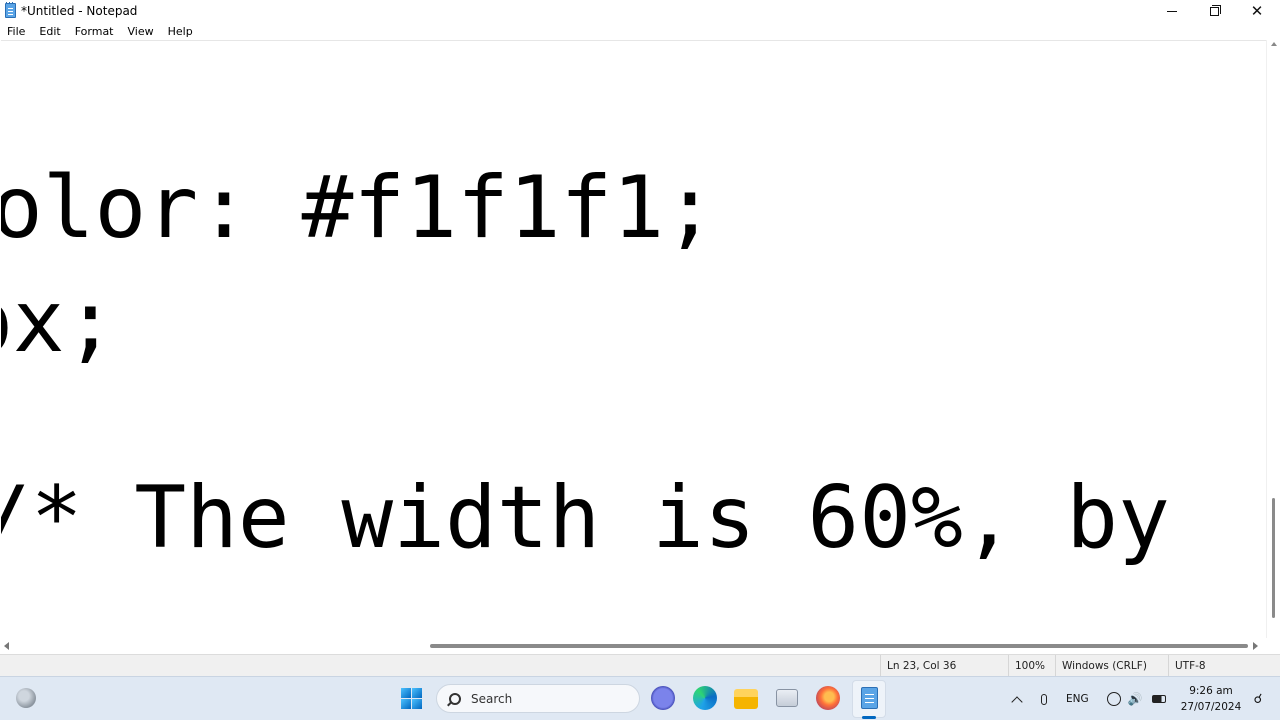 This screenshot has height=720, width=1280. Describe the element at coordinates (94, 31) in the screenshot. I see `menu-format: Format` at that location.